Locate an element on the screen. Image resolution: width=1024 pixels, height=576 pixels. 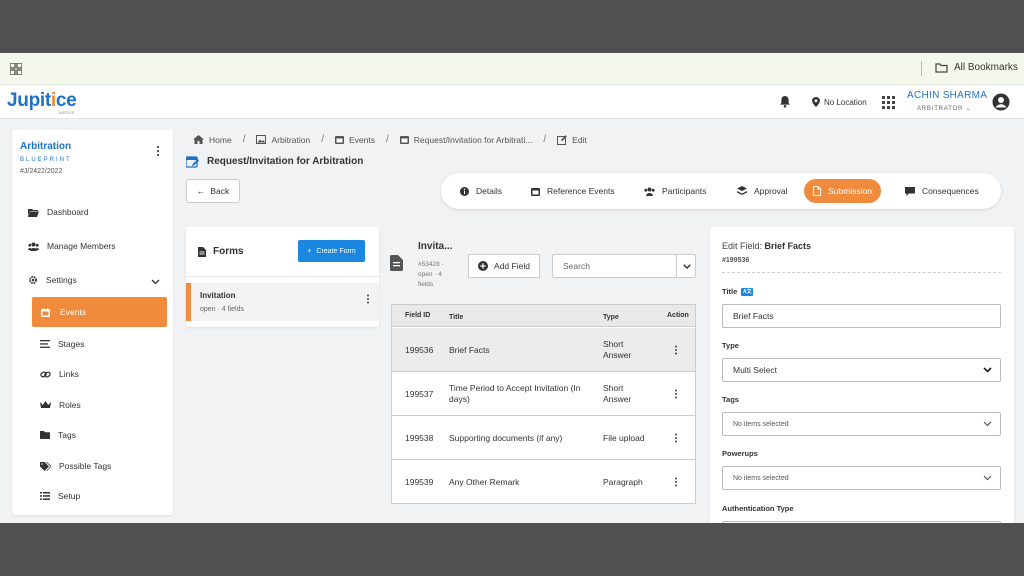
cell-title: Brief Facts is located at coordinates (469, 350).